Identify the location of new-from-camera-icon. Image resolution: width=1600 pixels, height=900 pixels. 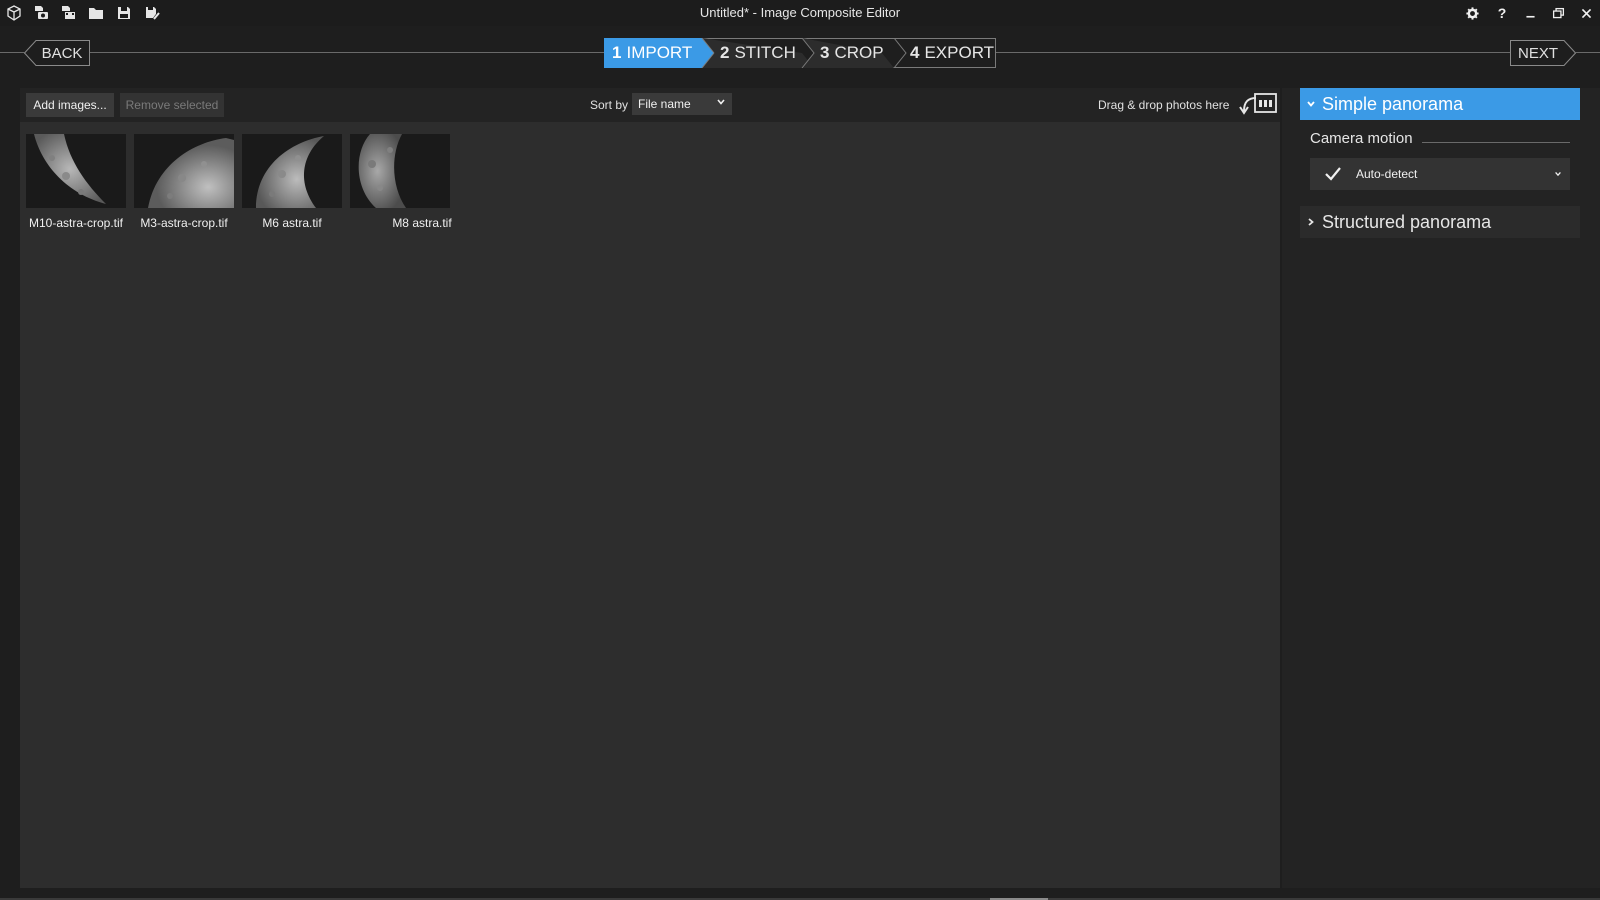
(41, 13).